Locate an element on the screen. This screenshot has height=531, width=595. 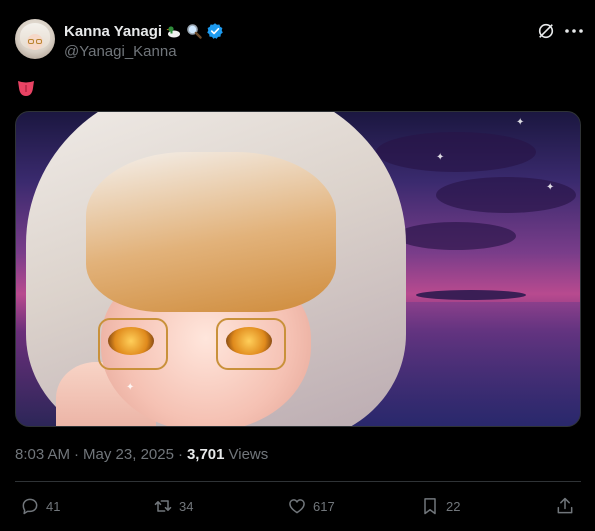
reply-count: 41 is located at coordinates (53, 506).